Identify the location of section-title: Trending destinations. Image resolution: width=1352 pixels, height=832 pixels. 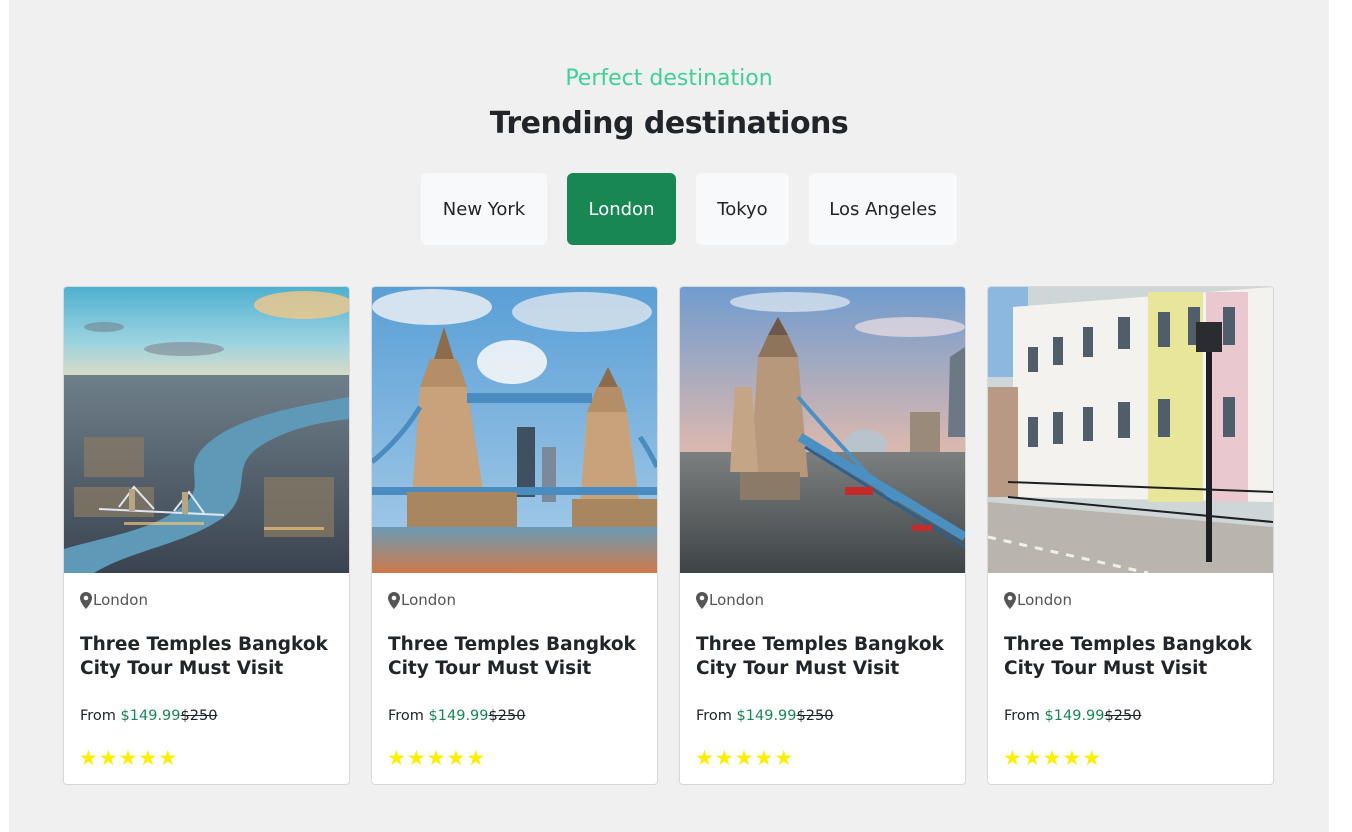
(669, 123).